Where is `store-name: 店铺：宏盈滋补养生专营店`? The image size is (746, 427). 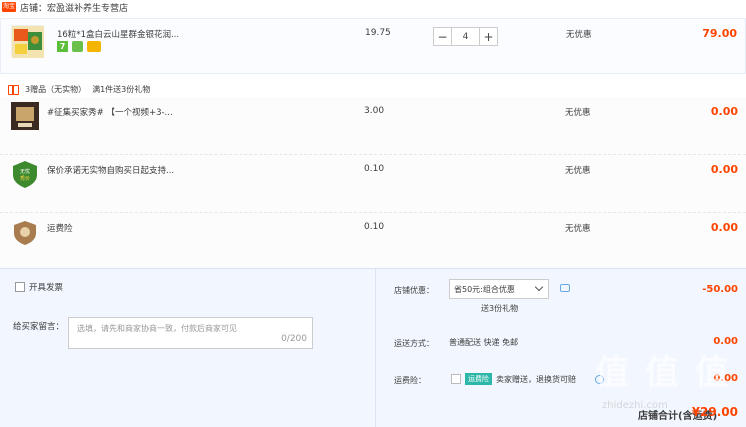 store-name: 店铺：宏盈滋补养生专营店 is located at coordinates (74, 7).